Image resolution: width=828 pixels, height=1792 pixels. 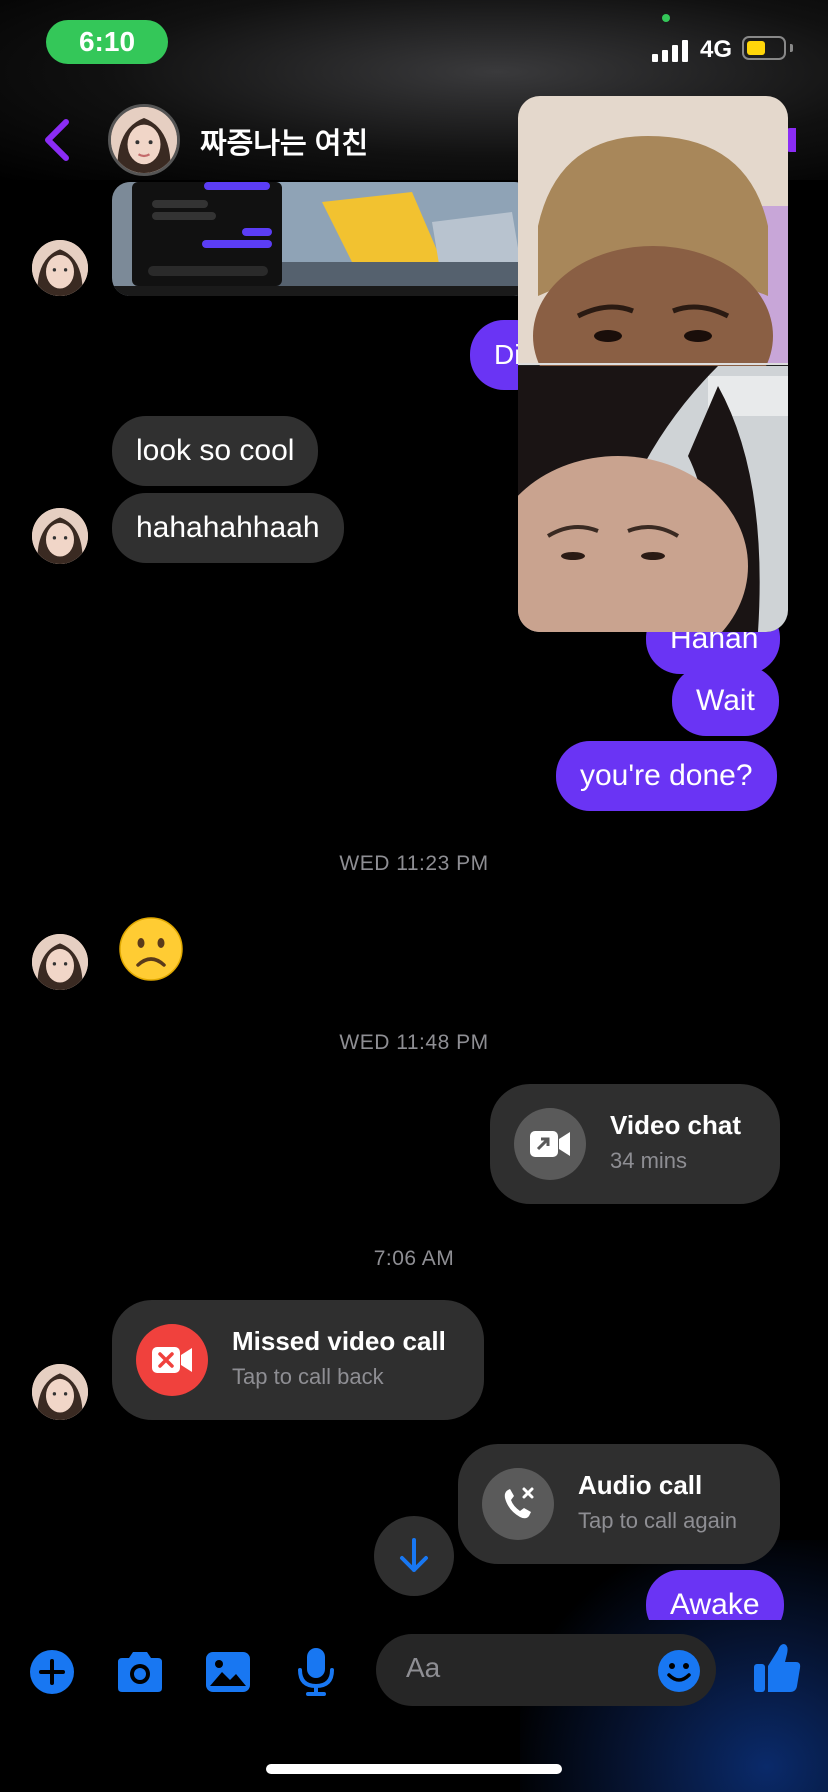 What do you see at coordinates (666, 18) in the screenshot?
I see `camera-indicator` at bounding box center [666, 18].